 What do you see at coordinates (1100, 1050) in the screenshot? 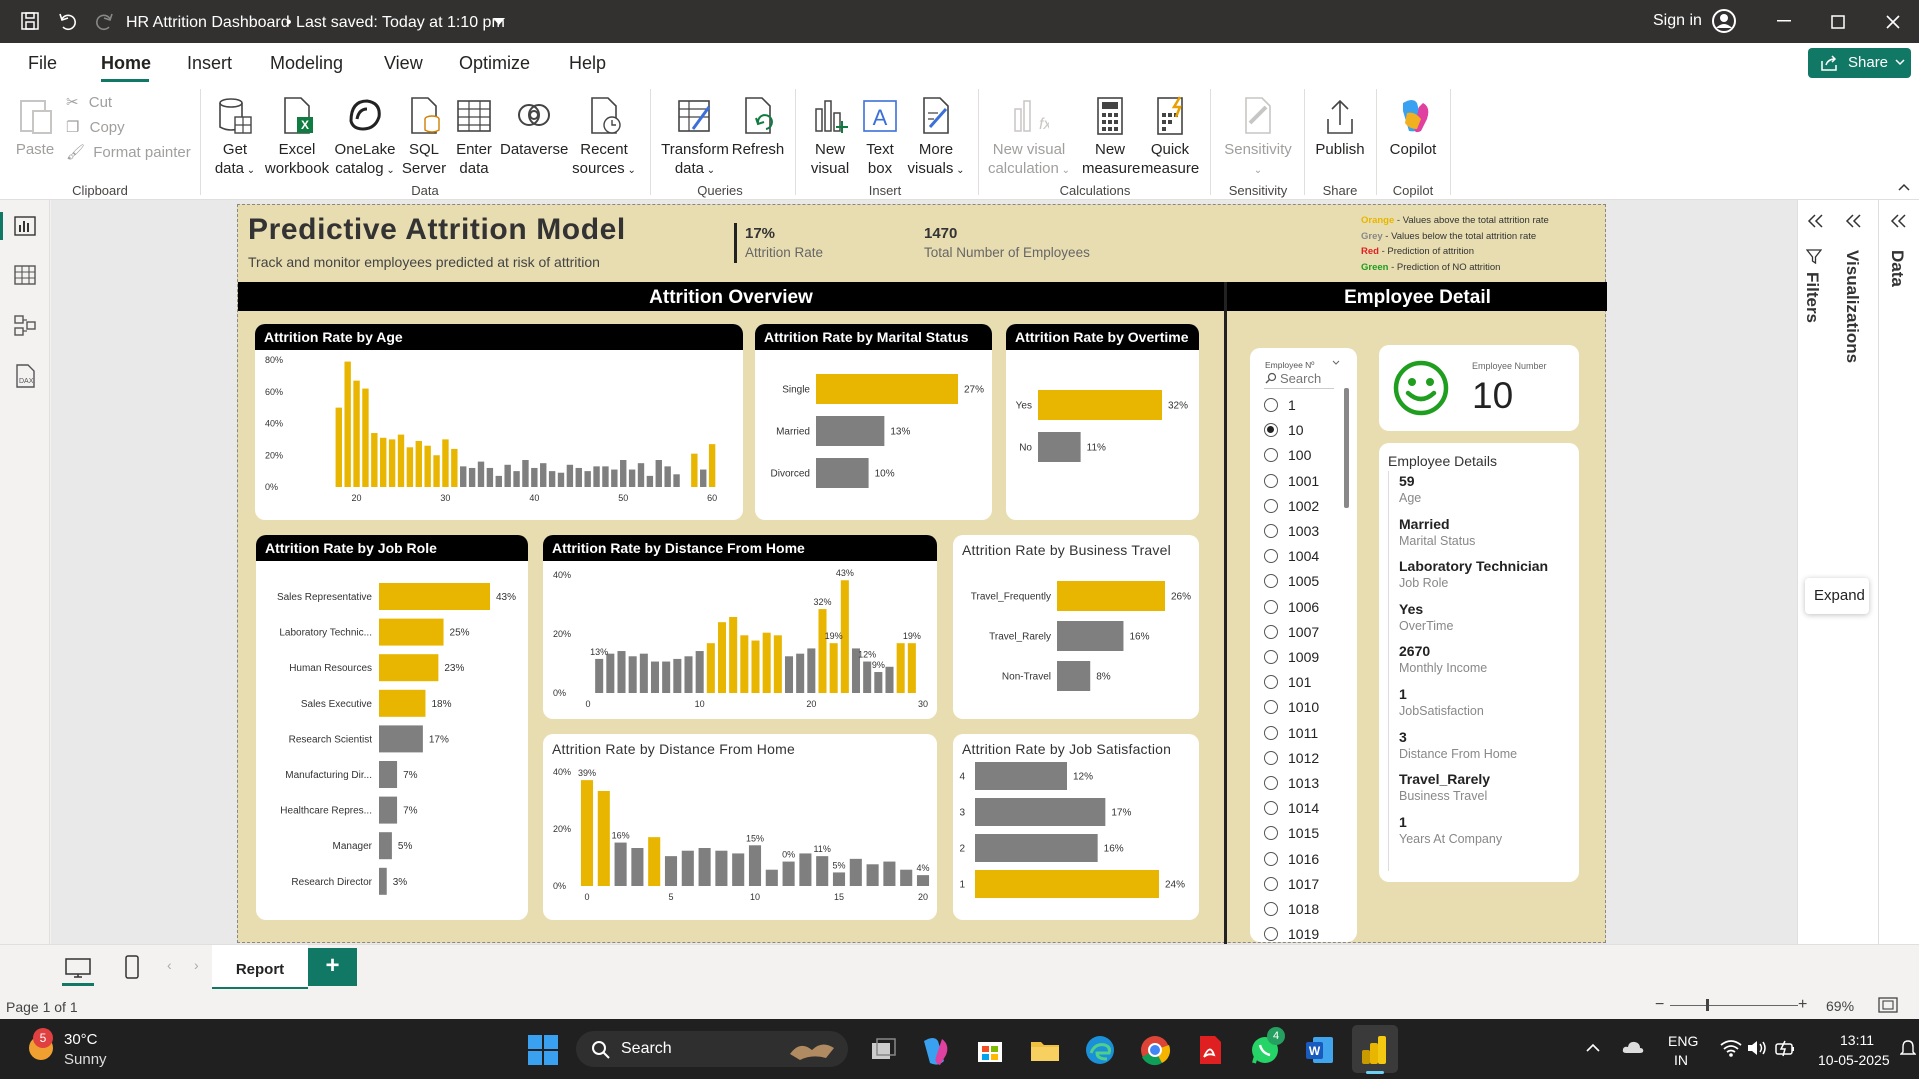
I see `edge-browser-icon` at bounding box center [1100, 1050].